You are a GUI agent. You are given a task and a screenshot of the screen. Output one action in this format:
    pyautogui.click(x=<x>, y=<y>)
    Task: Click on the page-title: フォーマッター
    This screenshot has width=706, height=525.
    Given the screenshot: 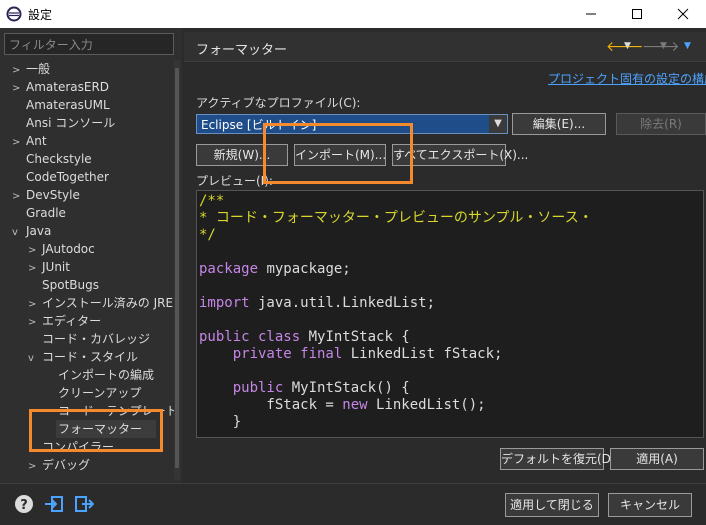 What is the action you would take?
    pyautogui.click(x=242, y=50)
    